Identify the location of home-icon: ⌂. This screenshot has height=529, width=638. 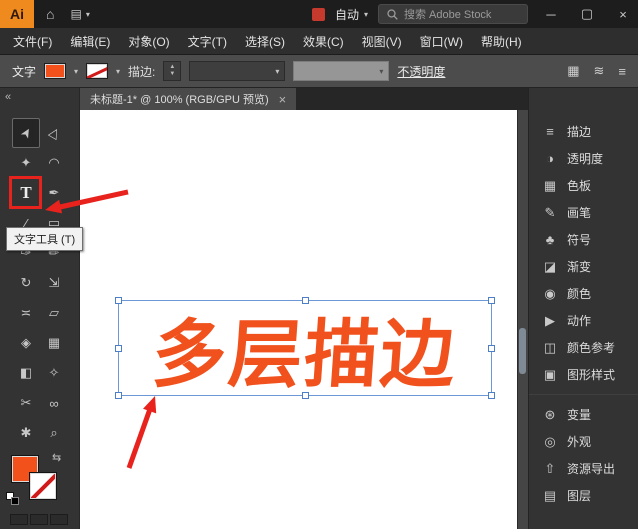
(50, 14).